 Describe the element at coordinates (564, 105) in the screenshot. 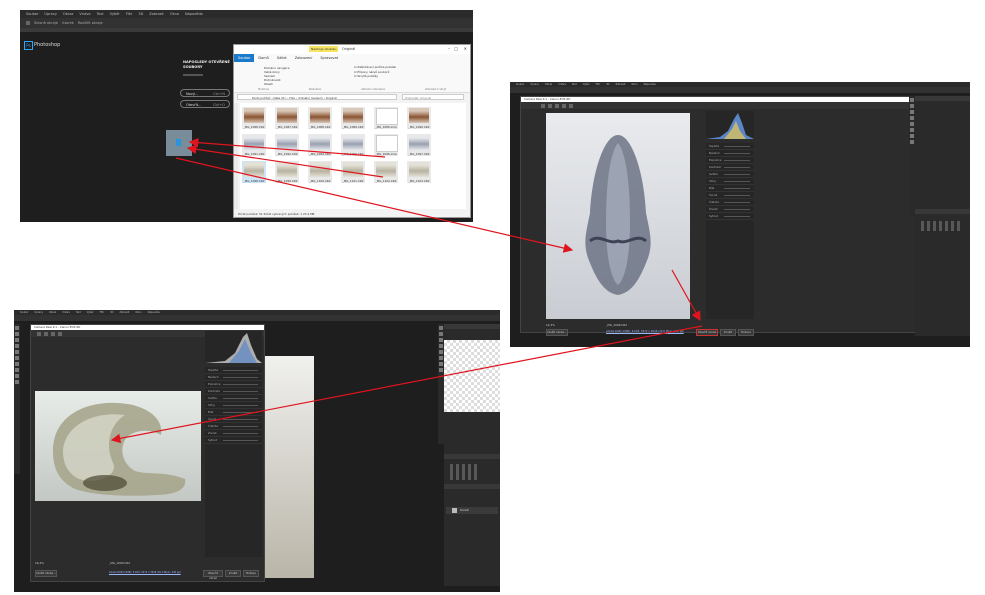

I see `crop-icon` at that location.